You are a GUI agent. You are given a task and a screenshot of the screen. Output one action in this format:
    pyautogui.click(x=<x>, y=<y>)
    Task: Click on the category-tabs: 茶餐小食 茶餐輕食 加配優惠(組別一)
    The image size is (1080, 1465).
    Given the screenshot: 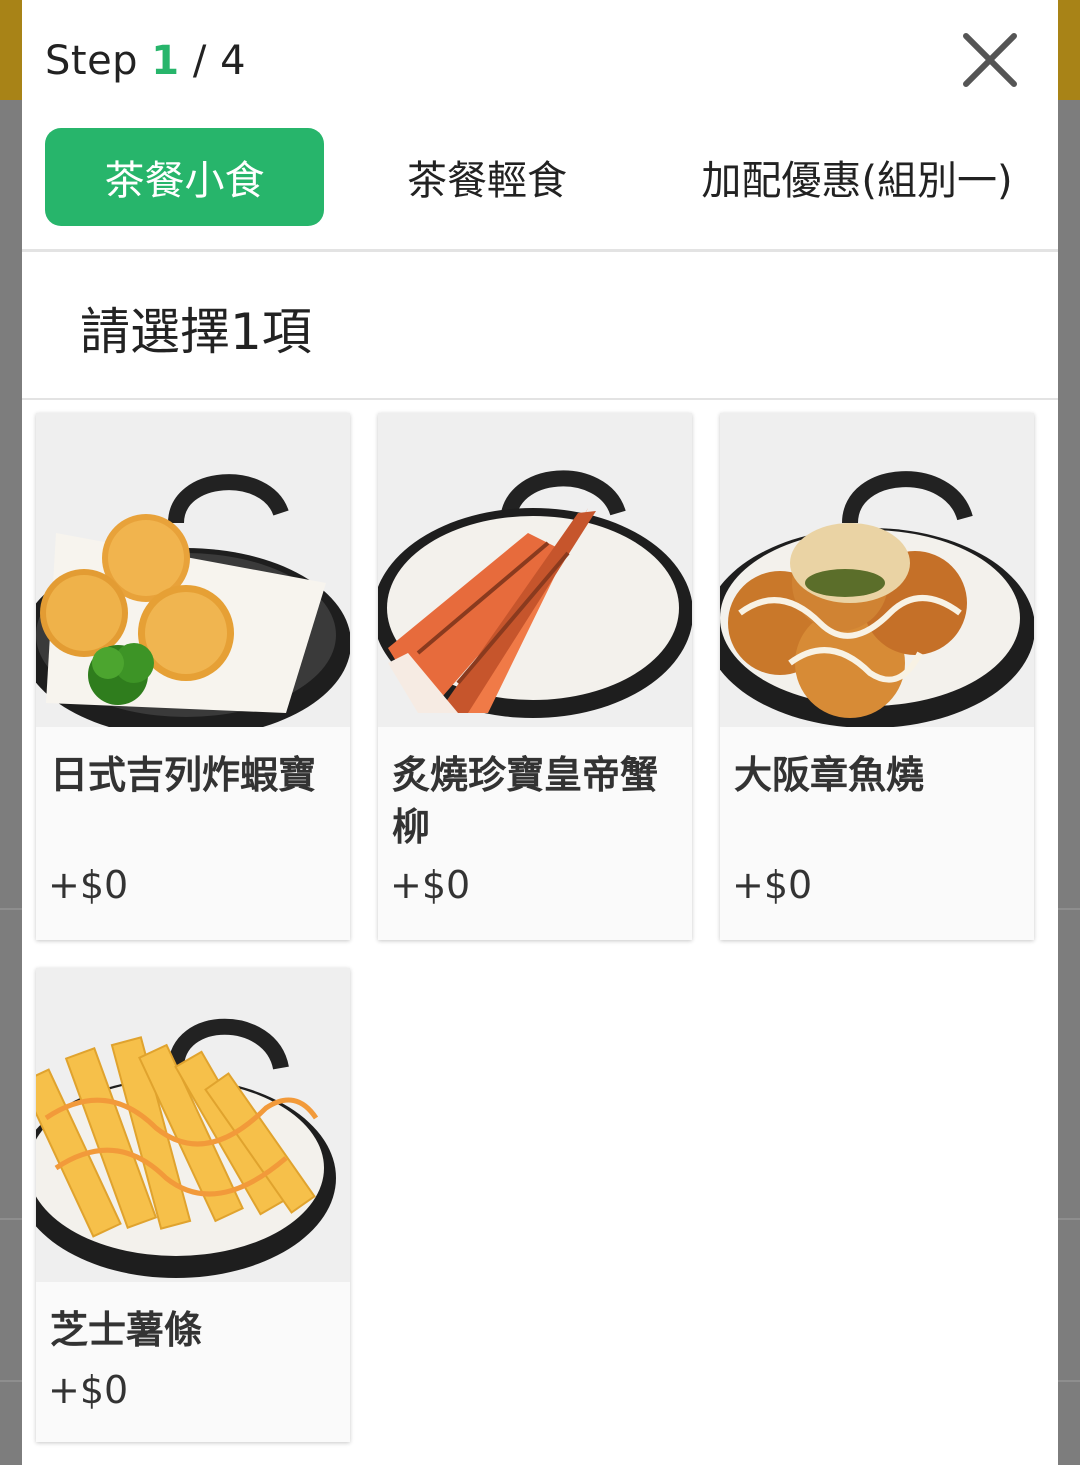 What is the action you would take?
    pyautogui.click(x=540, y=178)
    